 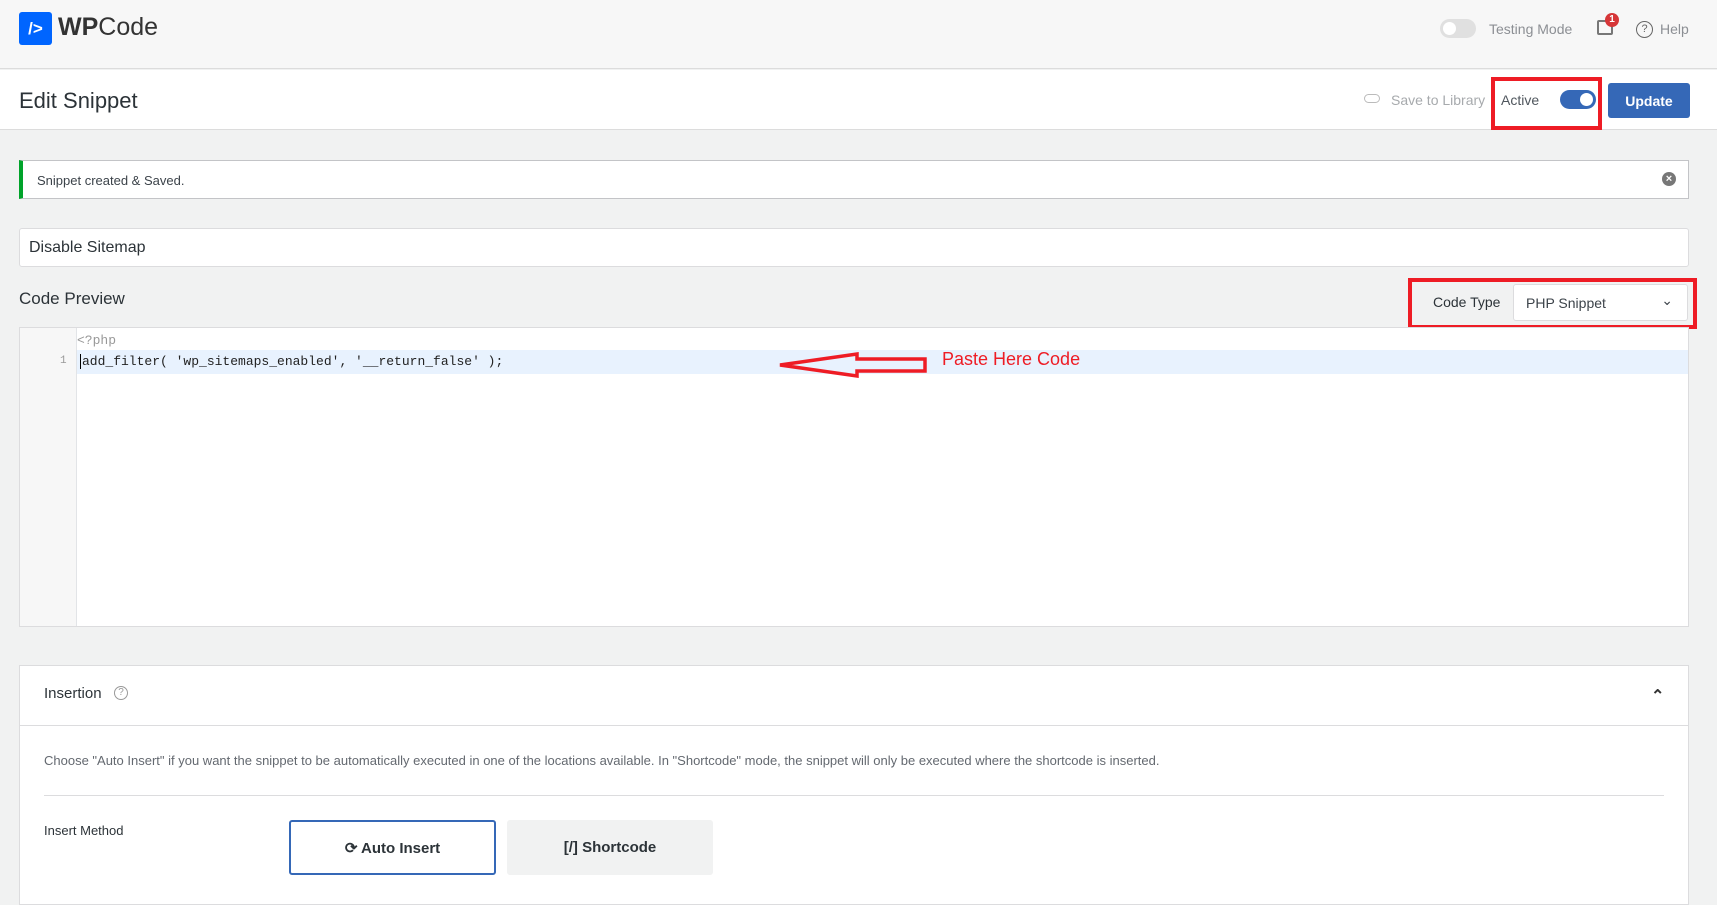 I want to click on help-link: Help, so click(x=1674, y=29).